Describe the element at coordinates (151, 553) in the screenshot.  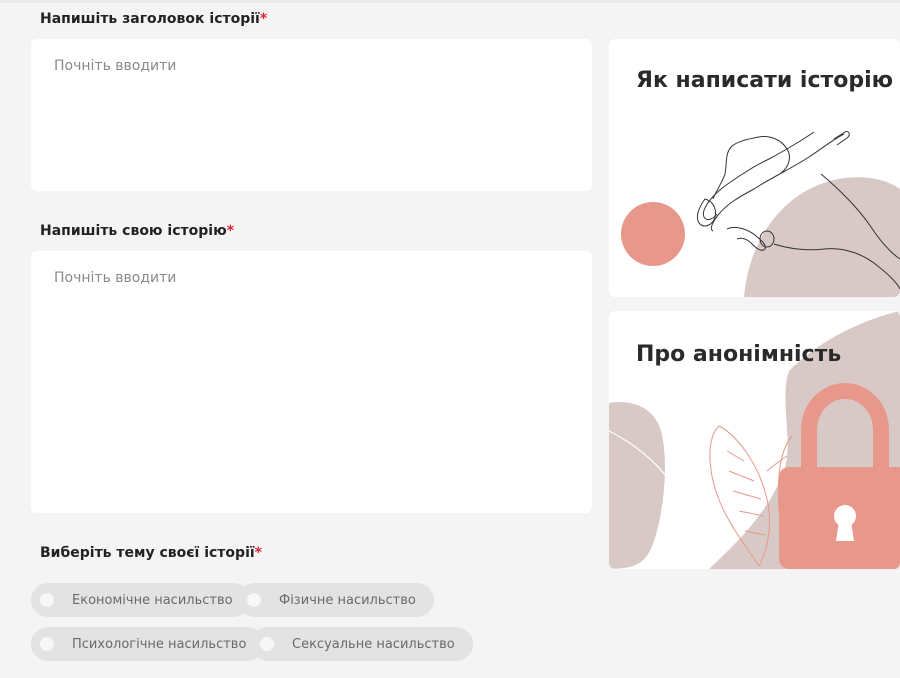
I see `topic-label: Виберіть тему своєї історії*` at that location.